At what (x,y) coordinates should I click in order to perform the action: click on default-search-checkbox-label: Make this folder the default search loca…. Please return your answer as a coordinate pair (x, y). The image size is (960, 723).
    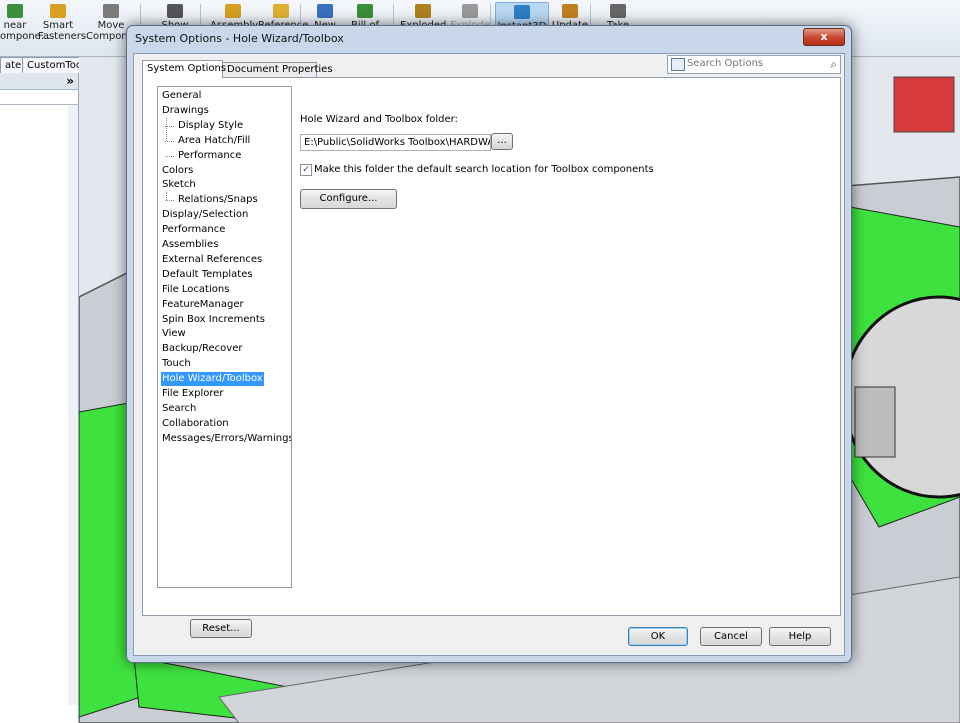
    Looking at the image, I should click on (484, 169).